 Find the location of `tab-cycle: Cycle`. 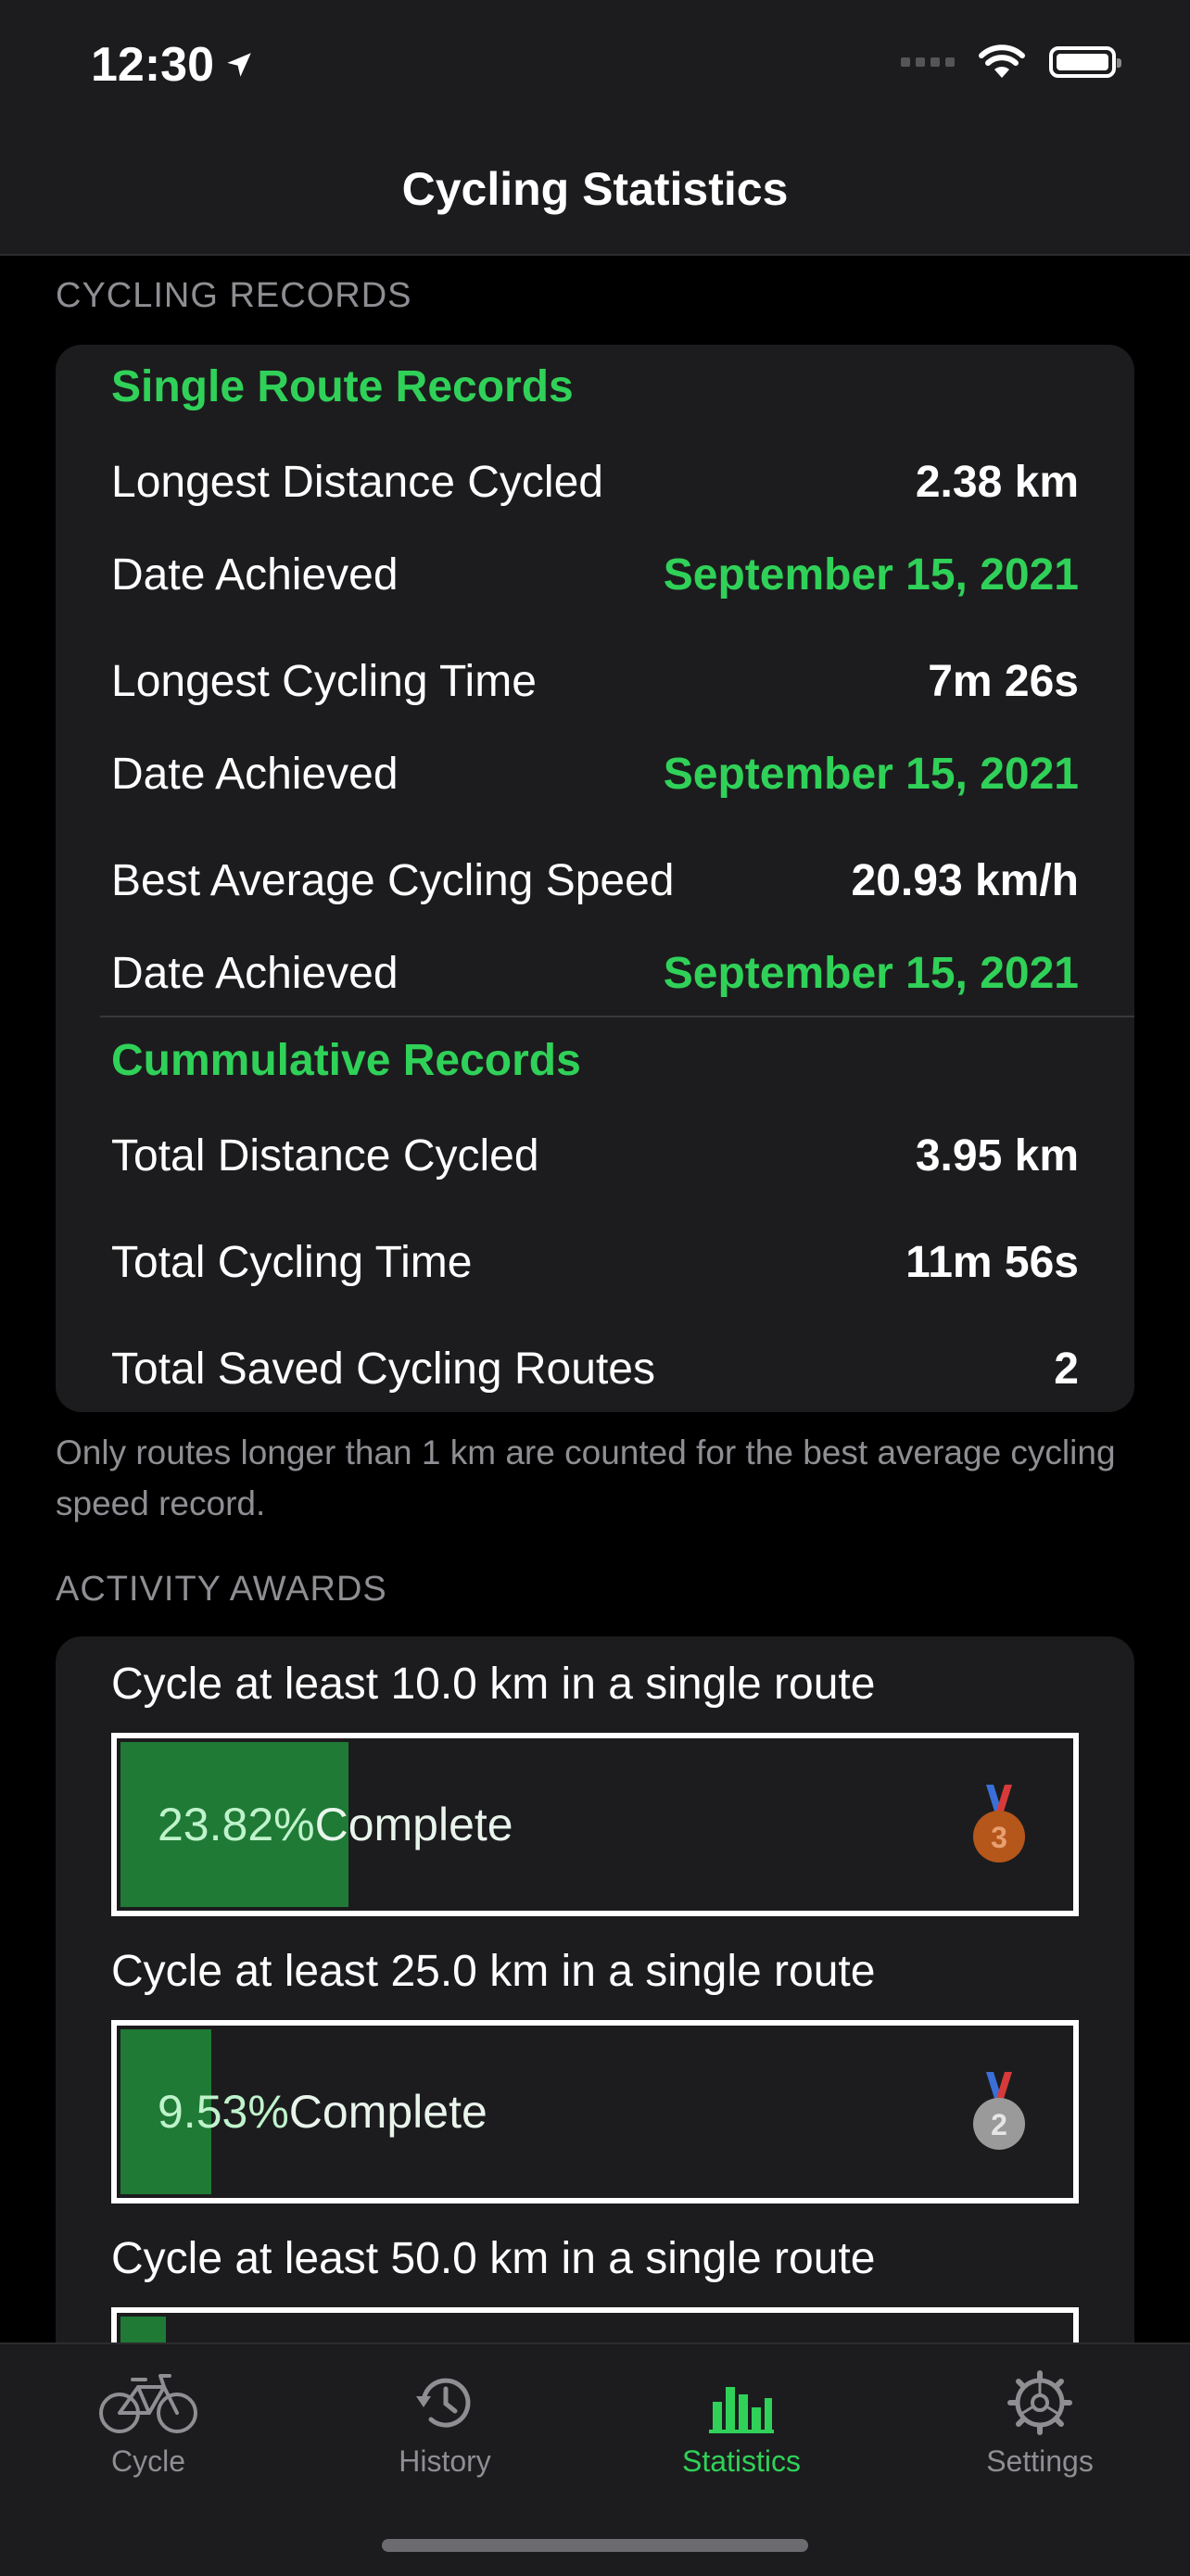

tab-cycle: Cycle is located at coordinates (148, 2424).